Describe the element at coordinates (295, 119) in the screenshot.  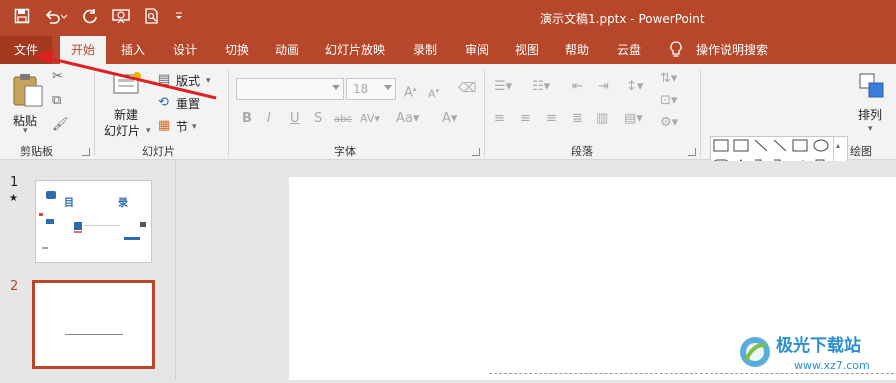
I see `underline-icon: U` at that location.